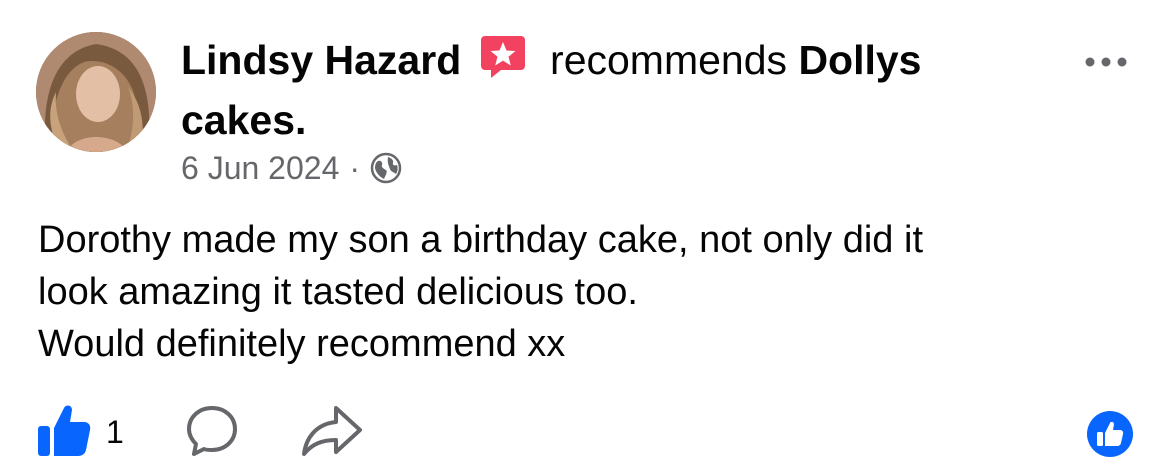 This screenshot has width=1170, height=471. I want to click on share-icon, so click(332, 432).